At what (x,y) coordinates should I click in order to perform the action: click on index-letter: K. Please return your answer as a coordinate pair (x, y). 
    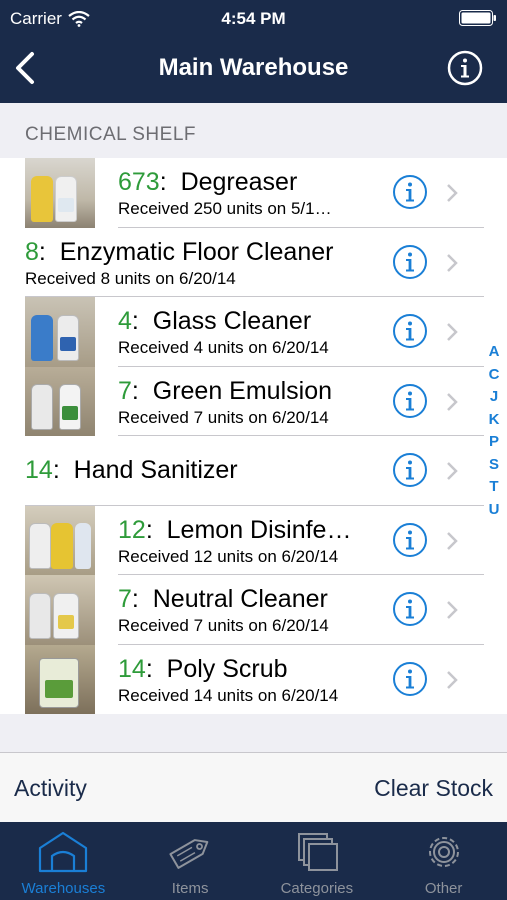
    Looking at the image, I should click on (494, 420).